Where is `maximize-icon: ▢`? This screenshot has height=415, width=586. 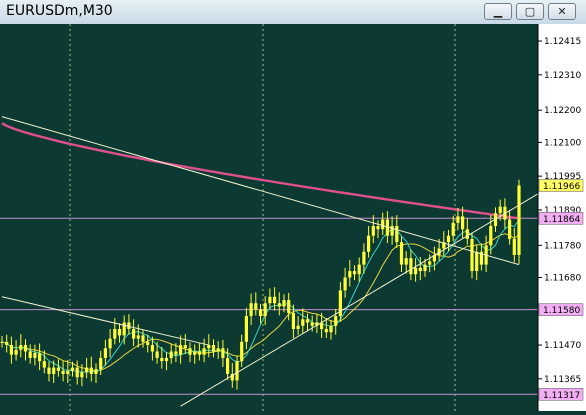
maximize-icon: ▢ is located at coordinates (530, 11).